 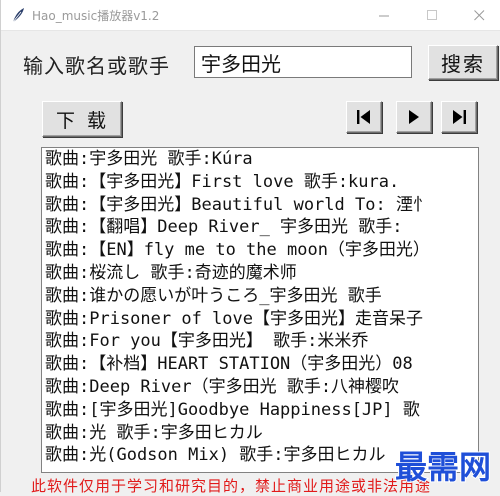 I want to click on minimize-button, so click(x=384, y=15).